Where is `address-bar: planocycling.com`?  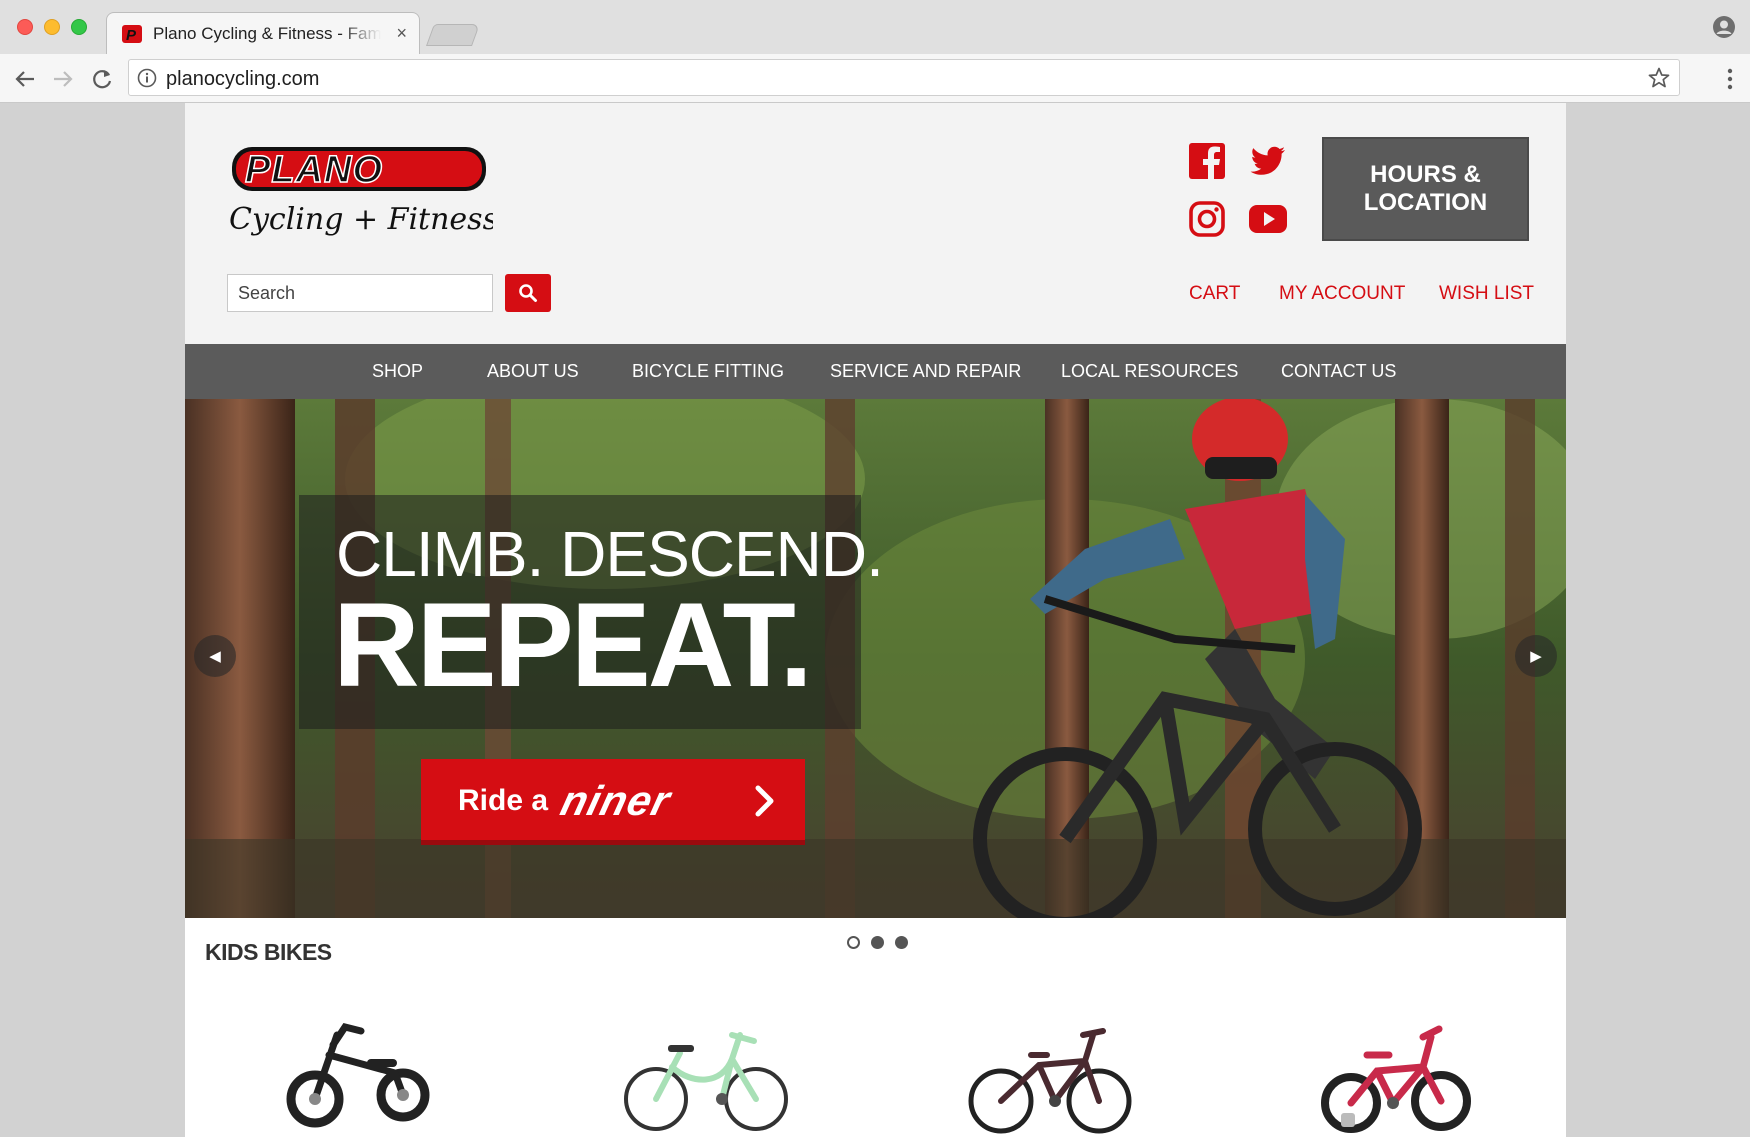
address-bar: planocycling.com is located at coordinates (904, 77).